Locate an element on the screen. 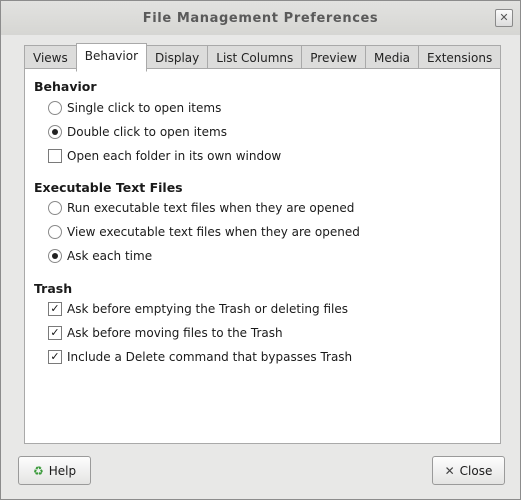 The width and height of the screenshot is (521, 500). title-bar: File Management Preferences ✕ is located at coordinates (260, 18).